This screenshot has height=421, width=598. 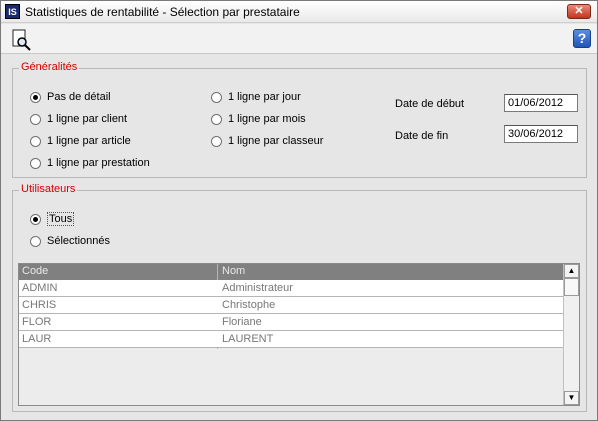 What do you see at coordinates (291, 272) in the screenshot?
I see `table-header: Code Nom` at bounding box center [291, 272].